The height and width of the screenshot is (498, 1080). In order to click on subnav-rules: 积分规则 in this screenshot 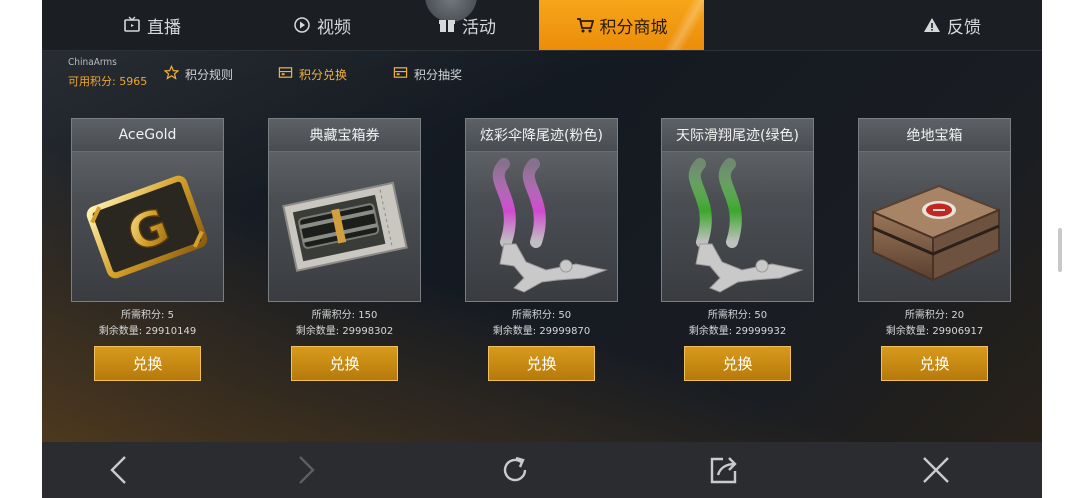, I will do `click(198, 73)`.